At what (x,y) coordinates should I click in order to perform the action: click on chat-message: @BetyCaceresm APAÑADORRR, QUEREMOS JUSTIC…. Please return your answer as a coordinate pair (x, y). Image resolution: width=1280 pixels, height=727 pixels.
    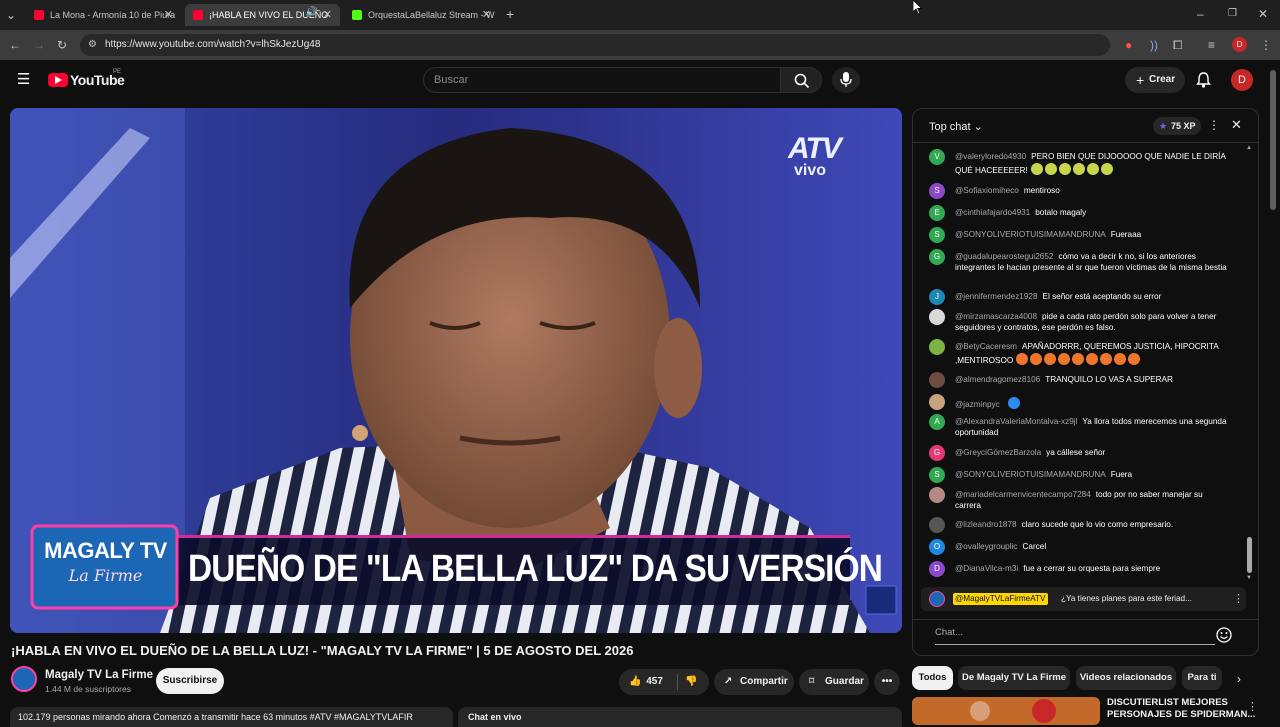
    Looking at the image, I should click on (1079, 352).